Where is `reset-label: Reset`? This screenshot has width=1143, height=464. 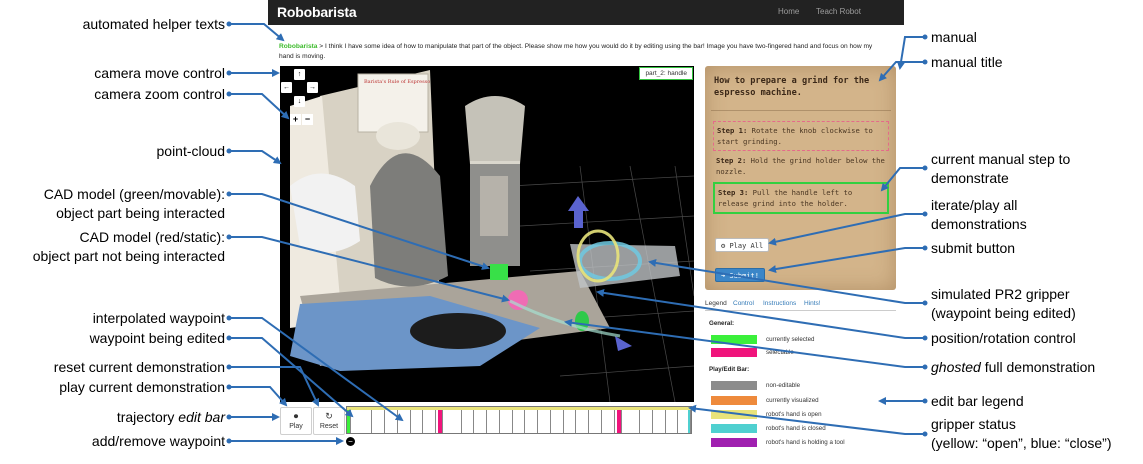 reset-label: Reset is located at coordinates (329, 426).